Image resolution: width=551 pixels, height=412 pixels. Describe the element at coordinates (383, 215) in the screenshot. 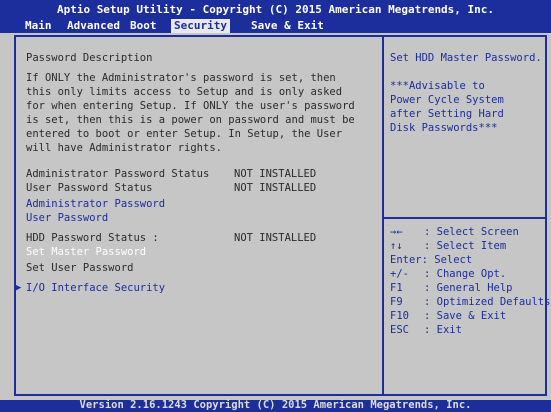

I see `vertical-divider` at that location.